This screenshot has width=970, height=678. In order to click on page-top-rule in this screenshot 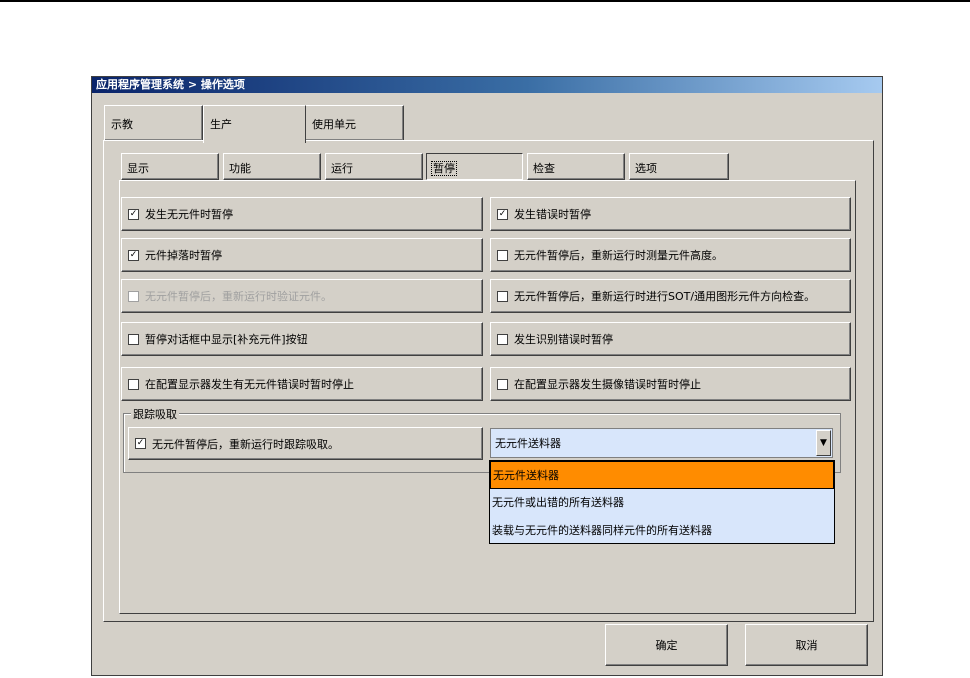, I will do `click(485, 1)`.